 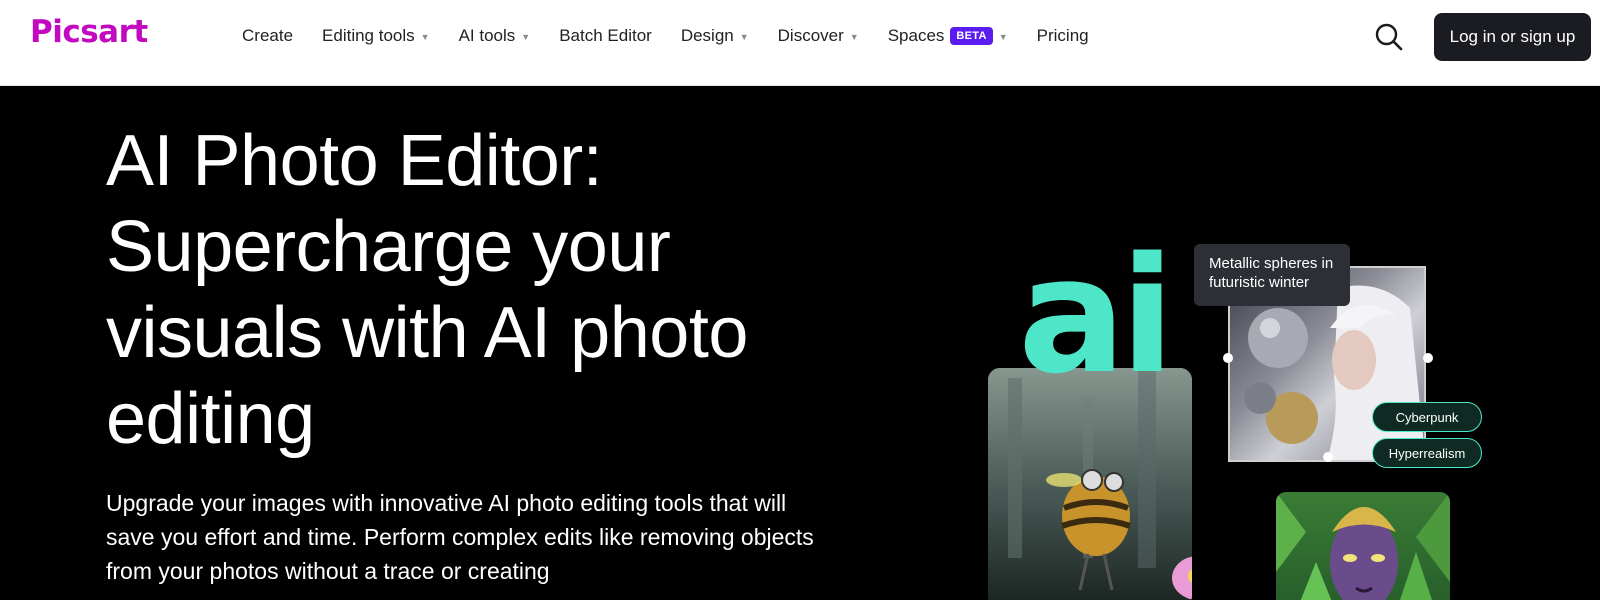 I want to click on face-art-image, so click(x=1363, y=546).